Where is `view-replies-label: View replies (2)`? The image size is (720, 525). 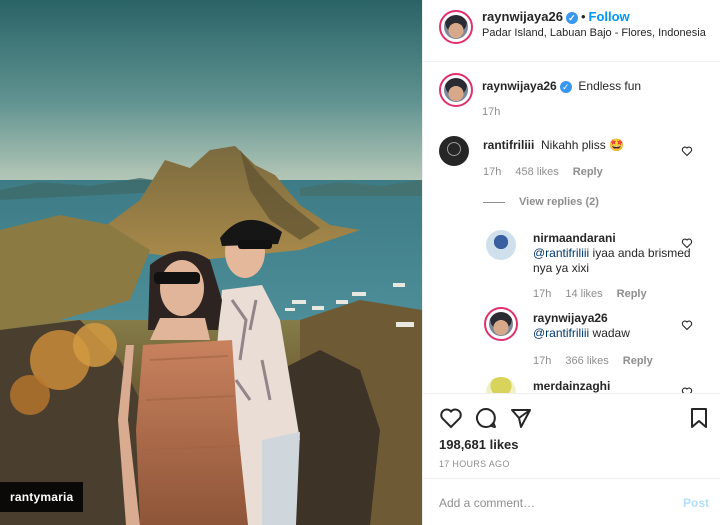 view-replies-label: View replies (2) is located at coordinates (559, 202).